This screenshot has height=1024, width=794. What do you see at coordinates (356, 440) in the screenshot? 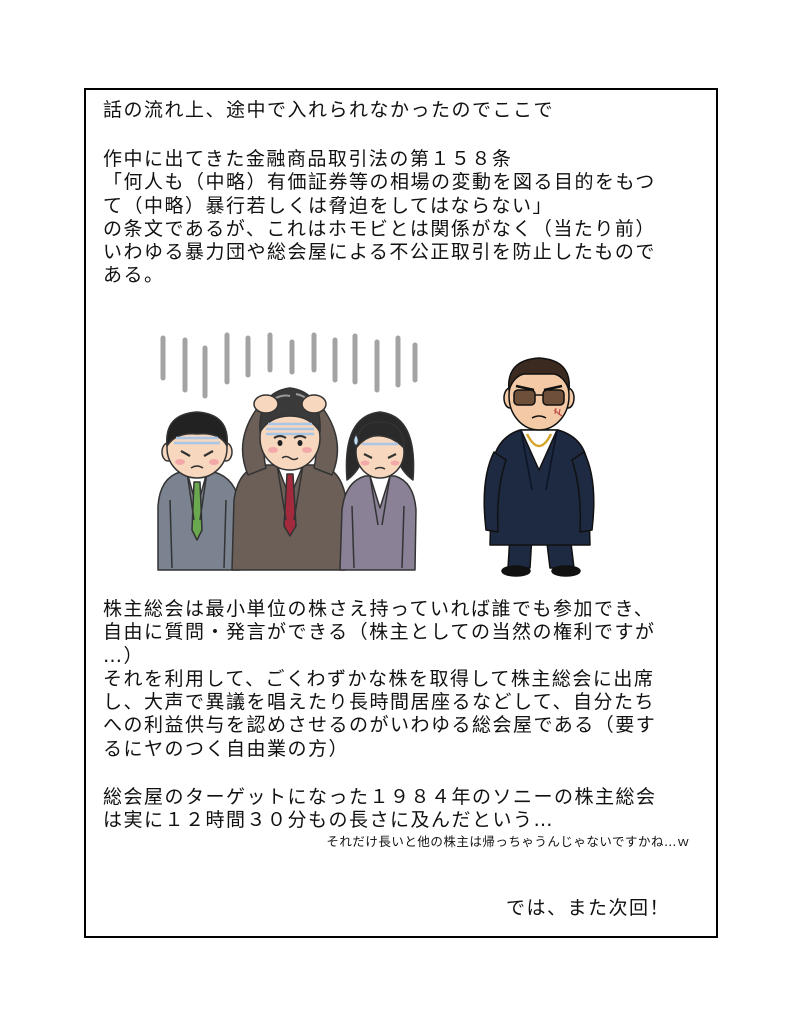
I see `sweat-drop-icon` at bounding box center [356, 440].